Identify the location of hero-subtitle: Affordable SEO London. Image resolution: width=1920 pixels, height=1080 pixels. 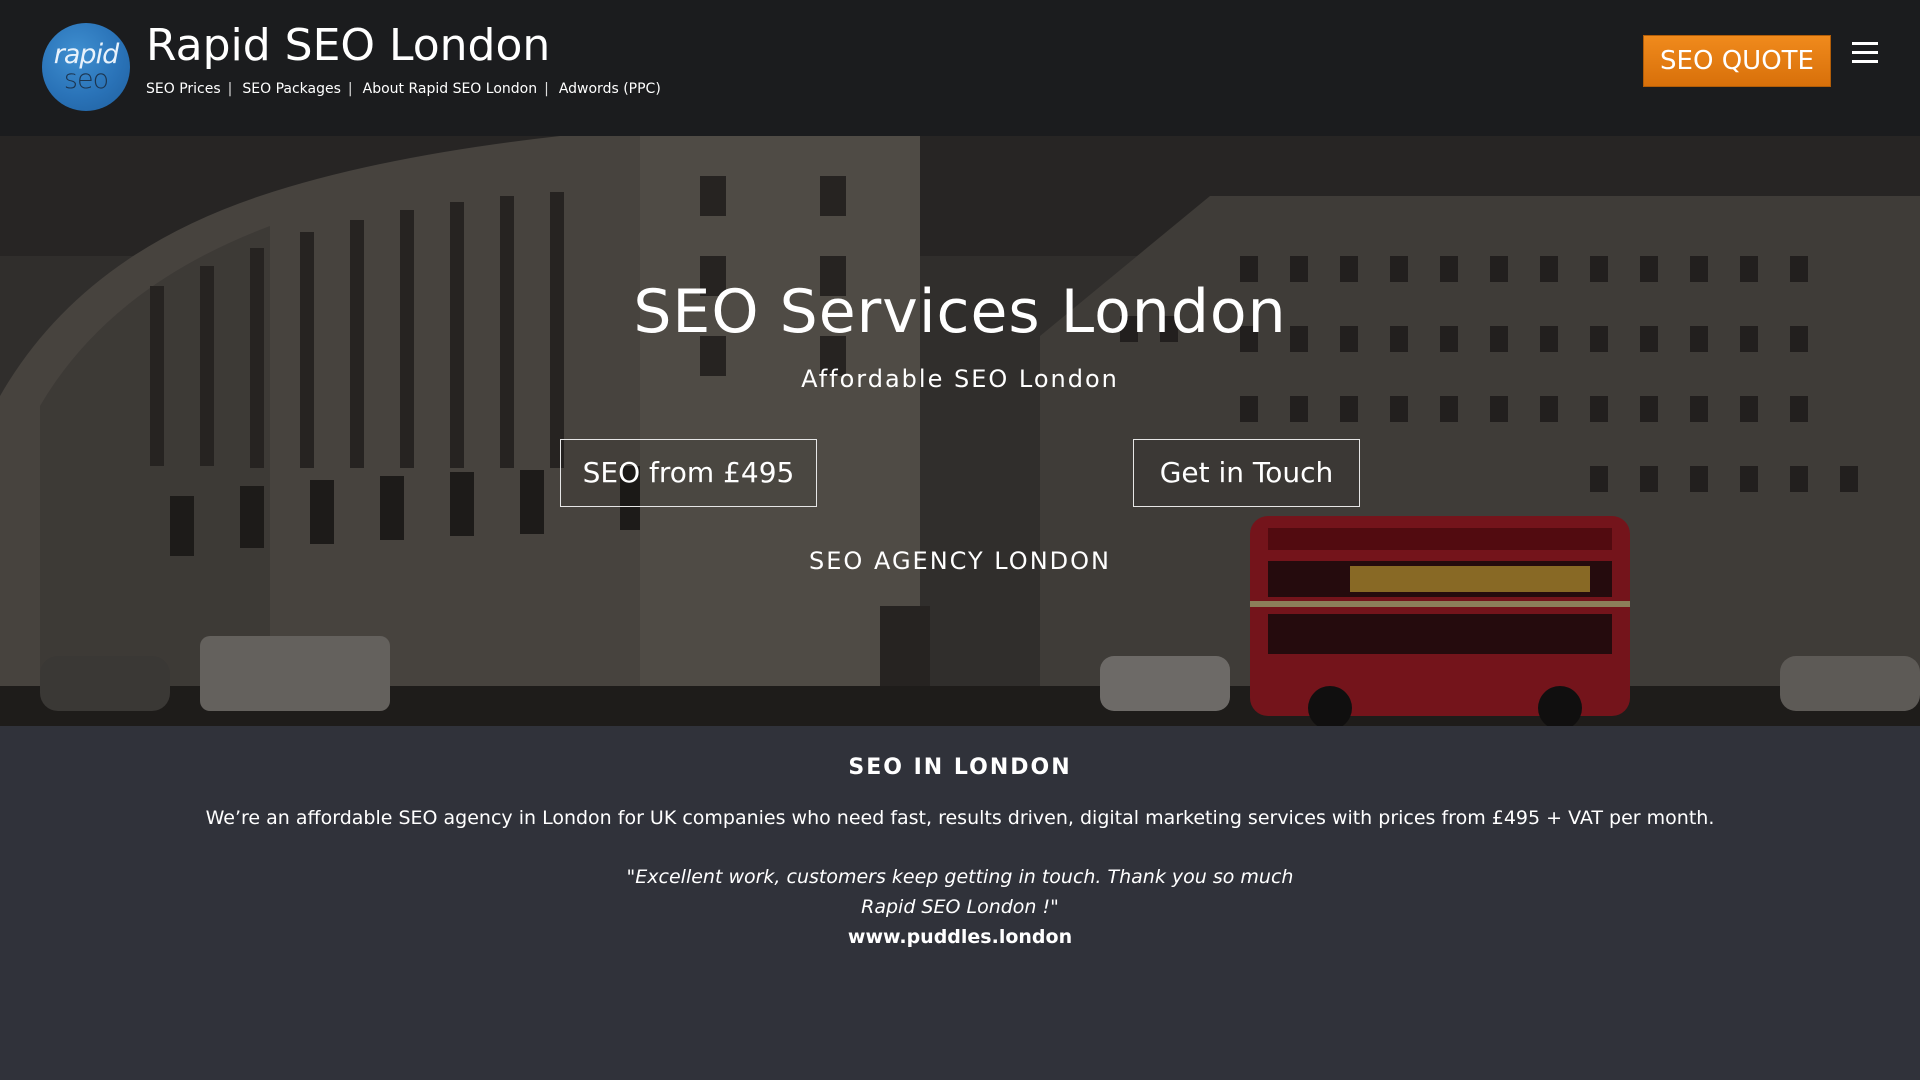
(960, 379).